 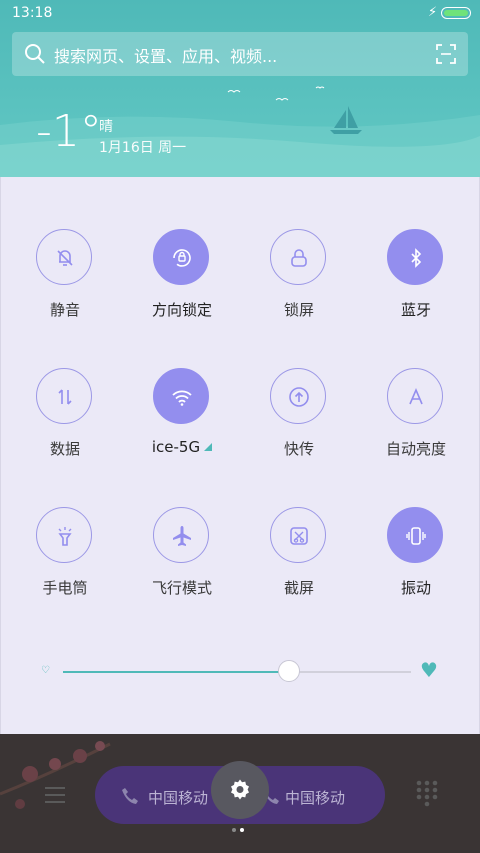 I want to click on charging-icon: ⚡, so click(x=433, y=12).